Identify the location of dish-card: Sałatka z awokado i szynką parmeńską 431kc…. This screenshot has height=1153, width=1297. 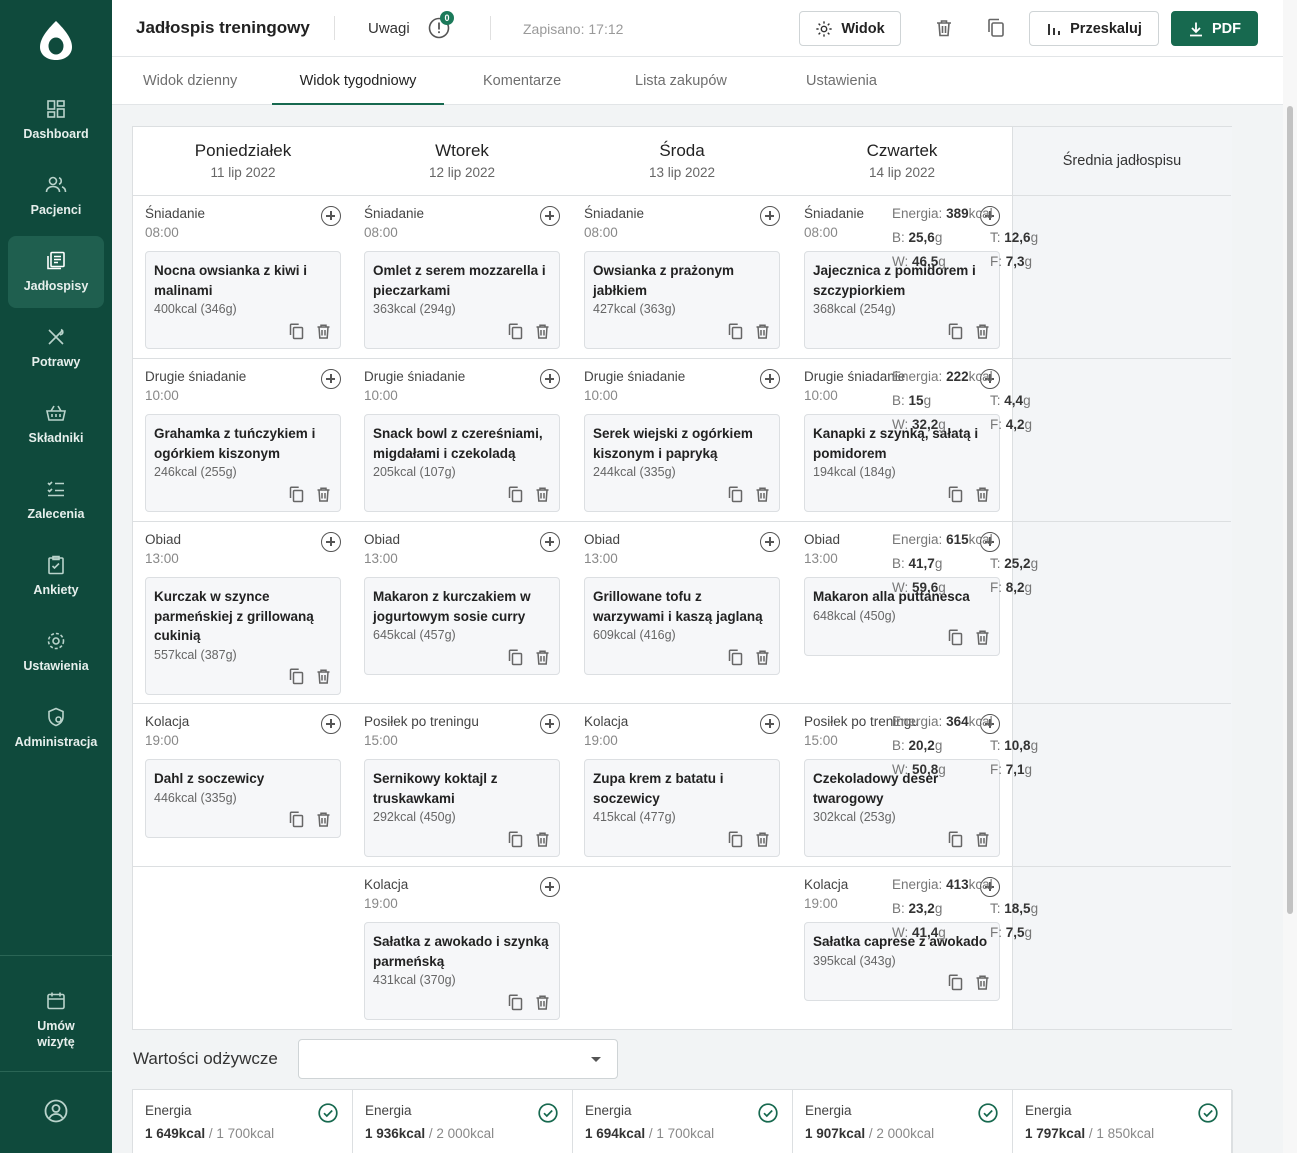
(462, 971).